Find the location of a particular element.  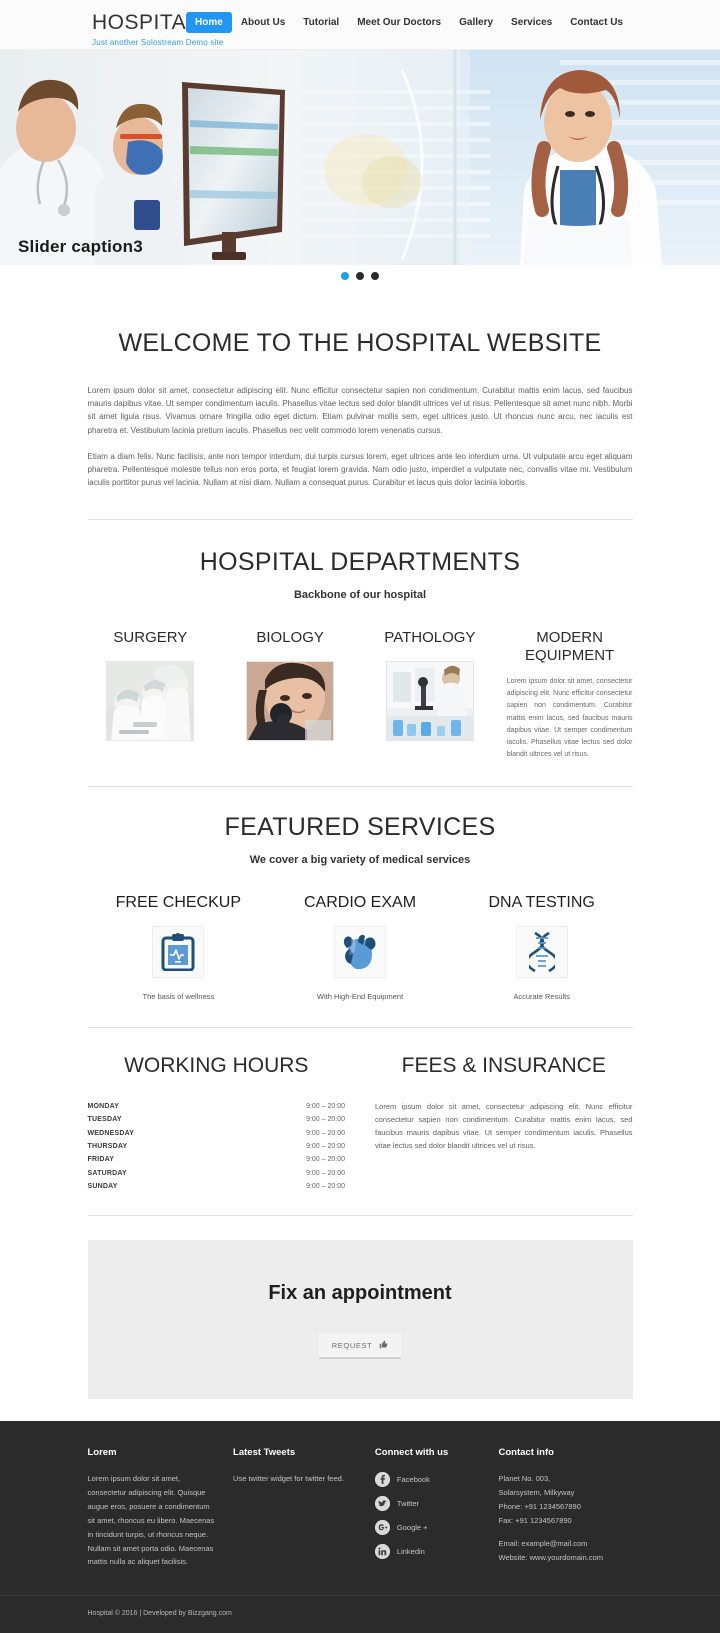

service-card-dna-testing: DNA TESTING Accurate Results is located at coordinates (542, 947).